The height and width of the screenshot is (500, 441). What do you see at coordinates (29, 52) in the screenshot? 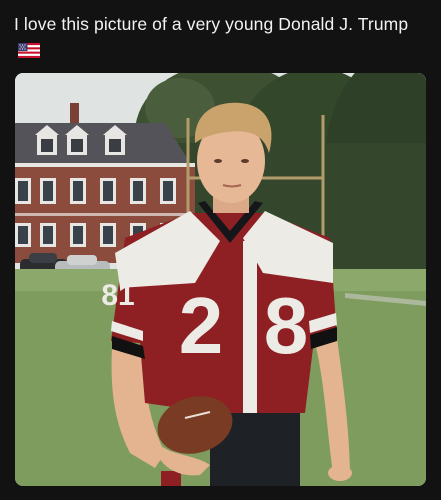
I see `us-flag-icon` at bounding box center [29, 52].